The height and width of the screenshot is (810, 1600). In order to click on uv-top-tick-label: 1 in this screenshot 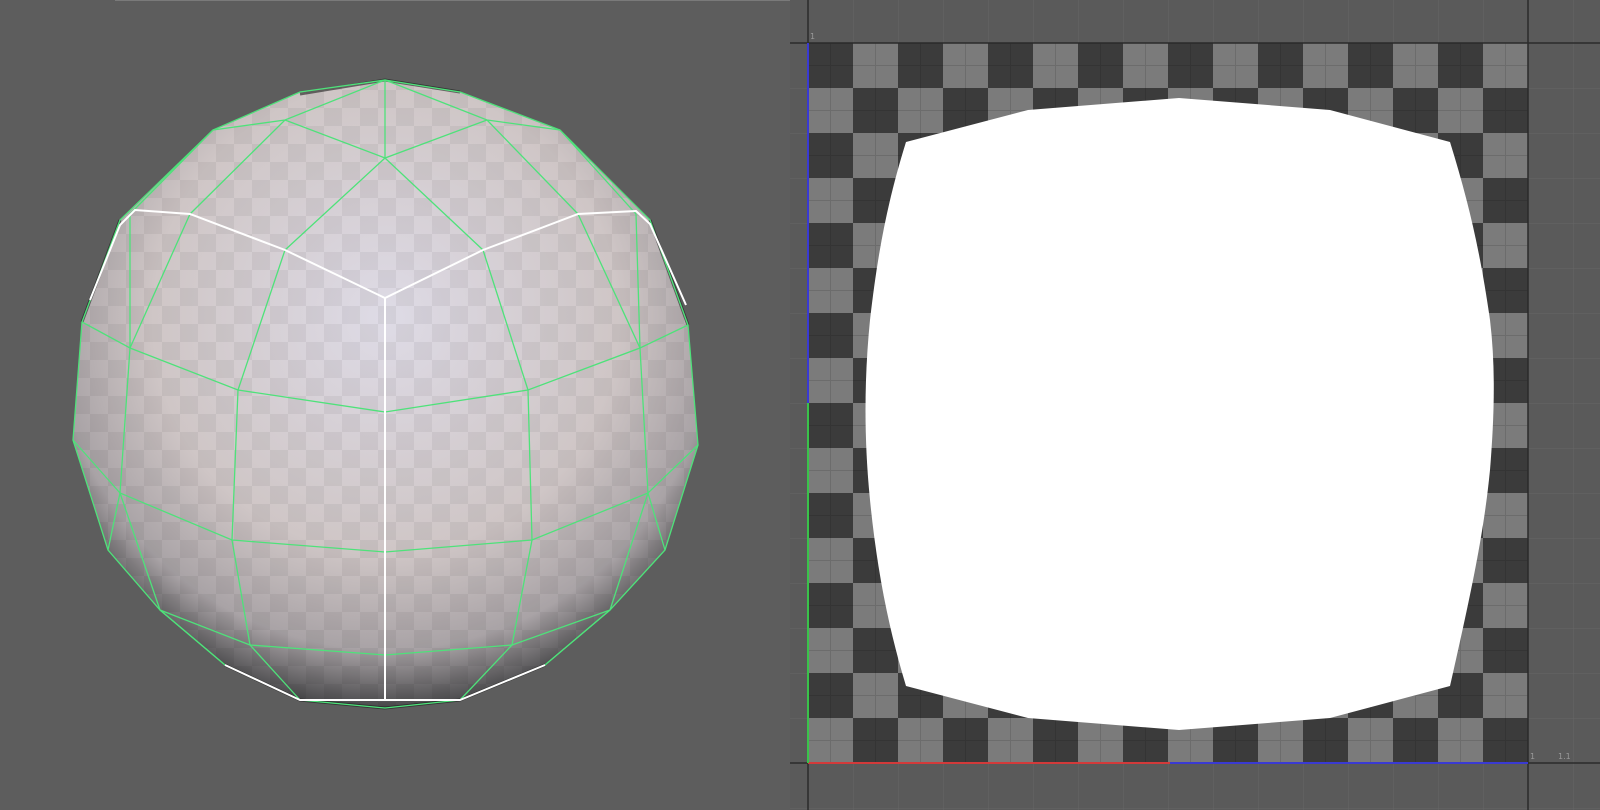, I will do `click(813, 36)`.